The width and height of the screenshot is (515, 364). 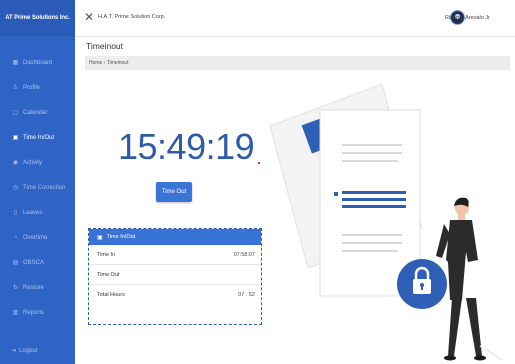 What do you see at coordinates (89, 17) in the screenshot?
I see `close-menu-icon: ✕` at bounding box center [89, 17].